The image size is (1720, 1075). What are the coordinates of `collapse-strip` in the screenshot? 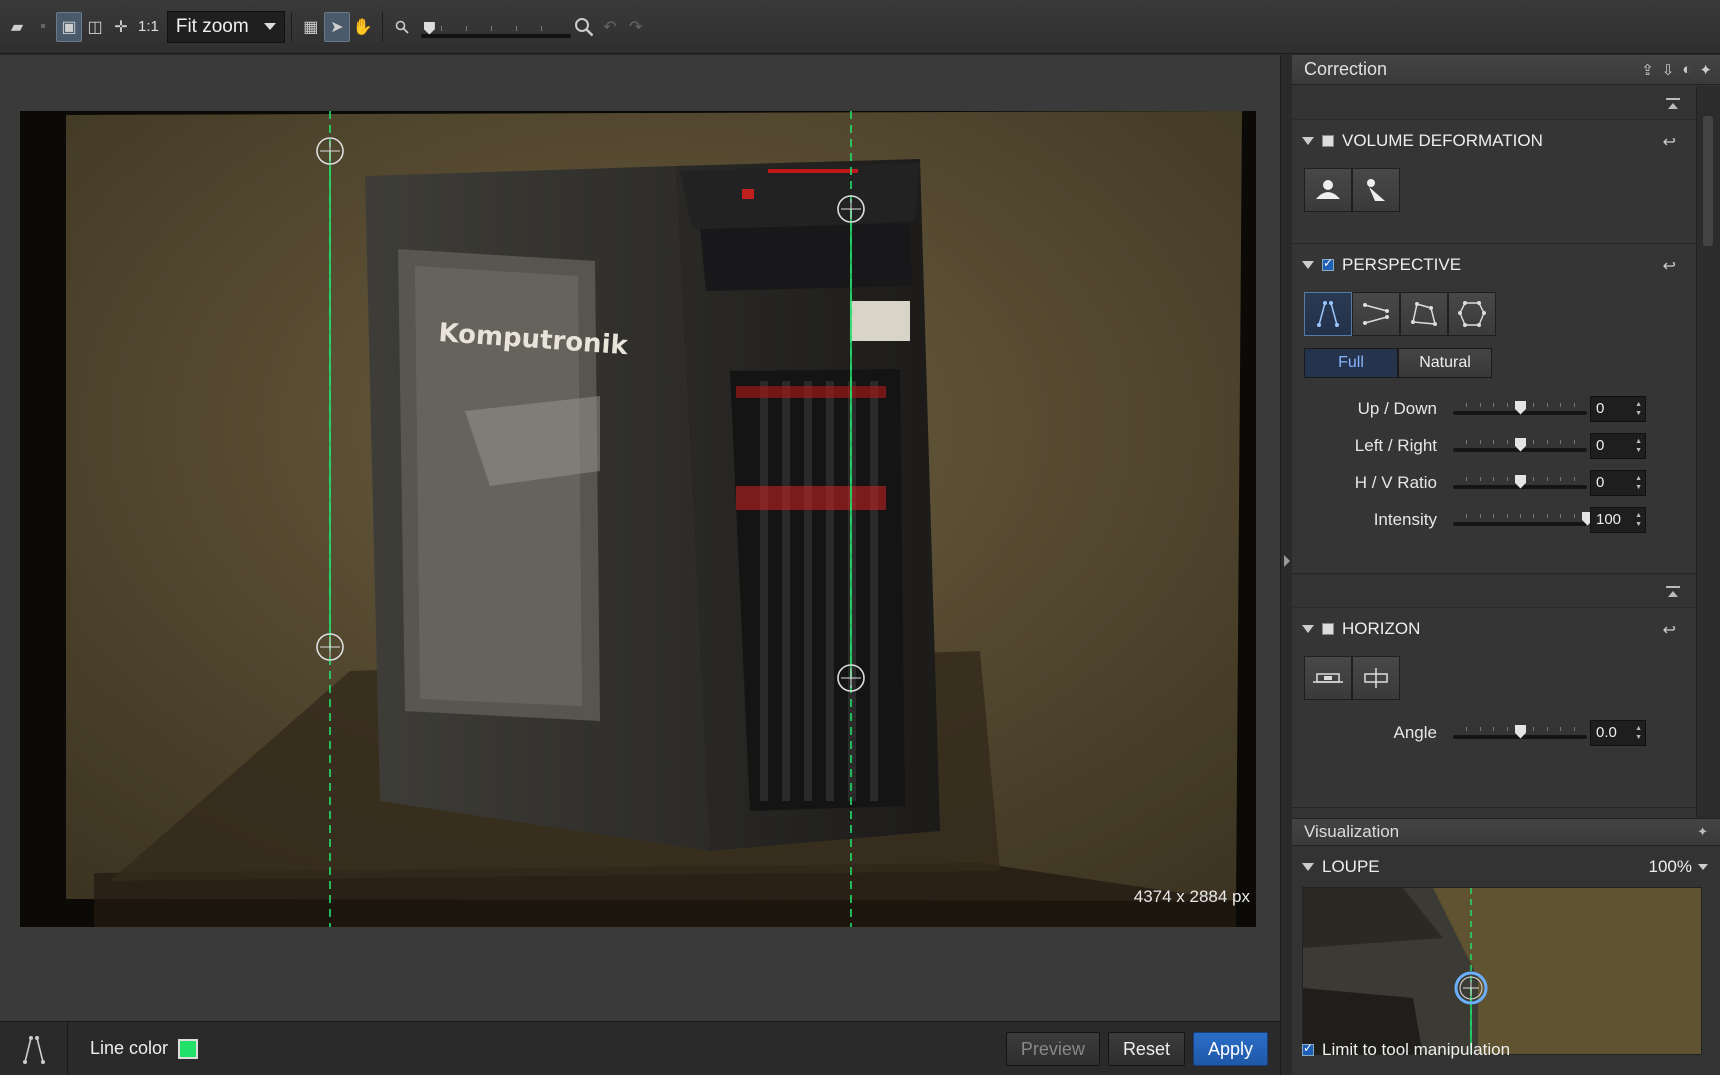 It's located at (1494, 591).